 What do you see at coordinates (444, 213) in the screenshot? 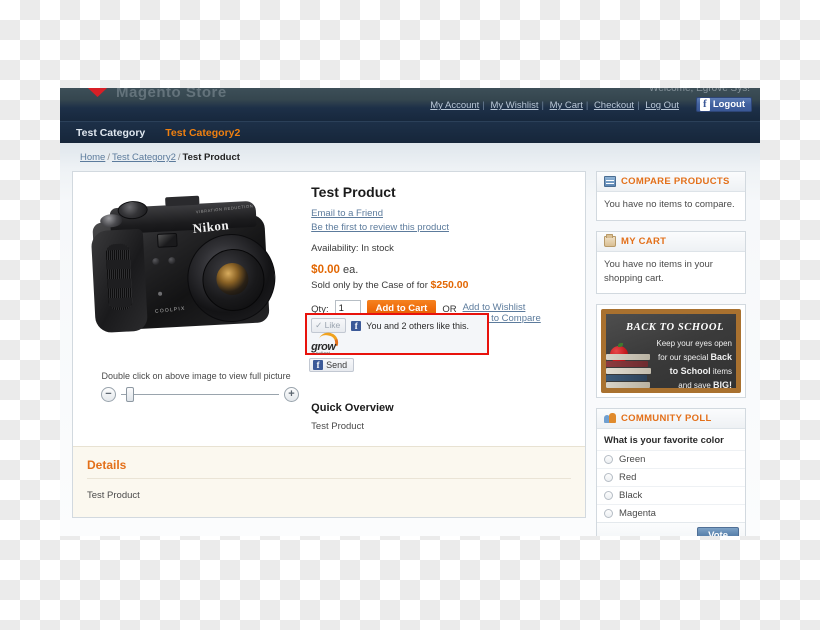
I see `email-to-friend-link: Email to a Friend` at bounding box center [444, 213].